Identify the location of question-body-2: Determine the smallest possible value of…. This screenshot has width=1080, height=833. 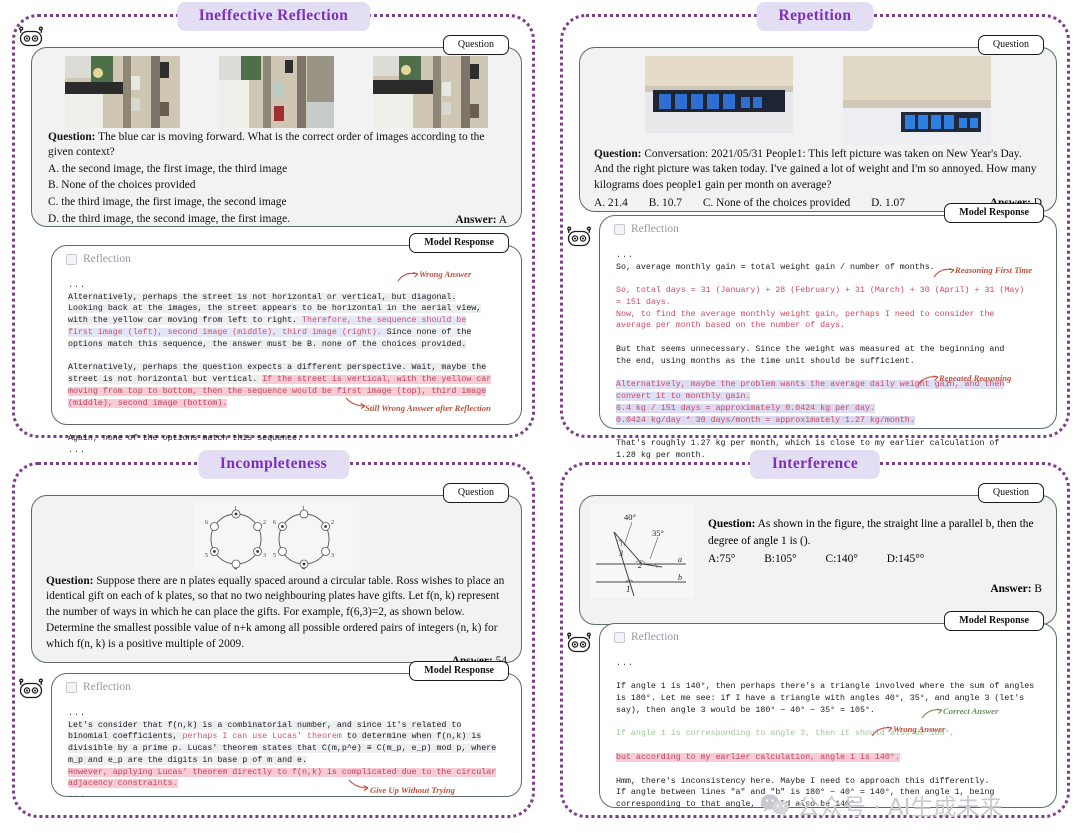
(272, 636).